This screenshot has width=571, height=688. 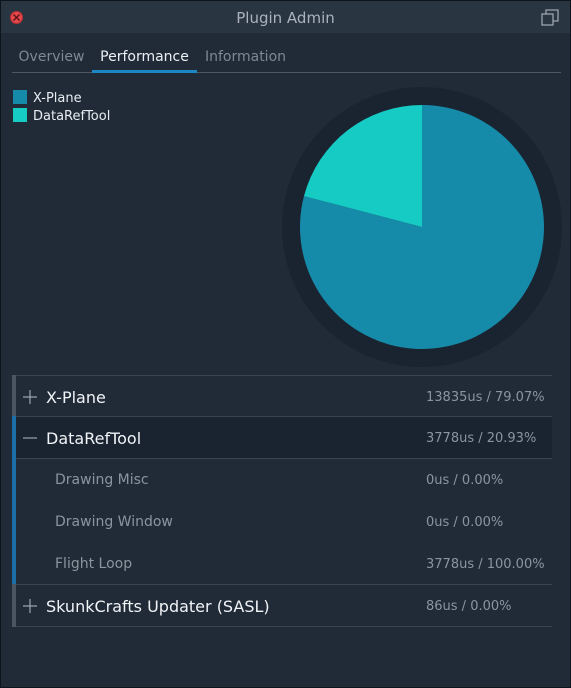 I want to click on table-child-row: Drawing Misc 0us / 0.00%, so click(x=282, y=480).